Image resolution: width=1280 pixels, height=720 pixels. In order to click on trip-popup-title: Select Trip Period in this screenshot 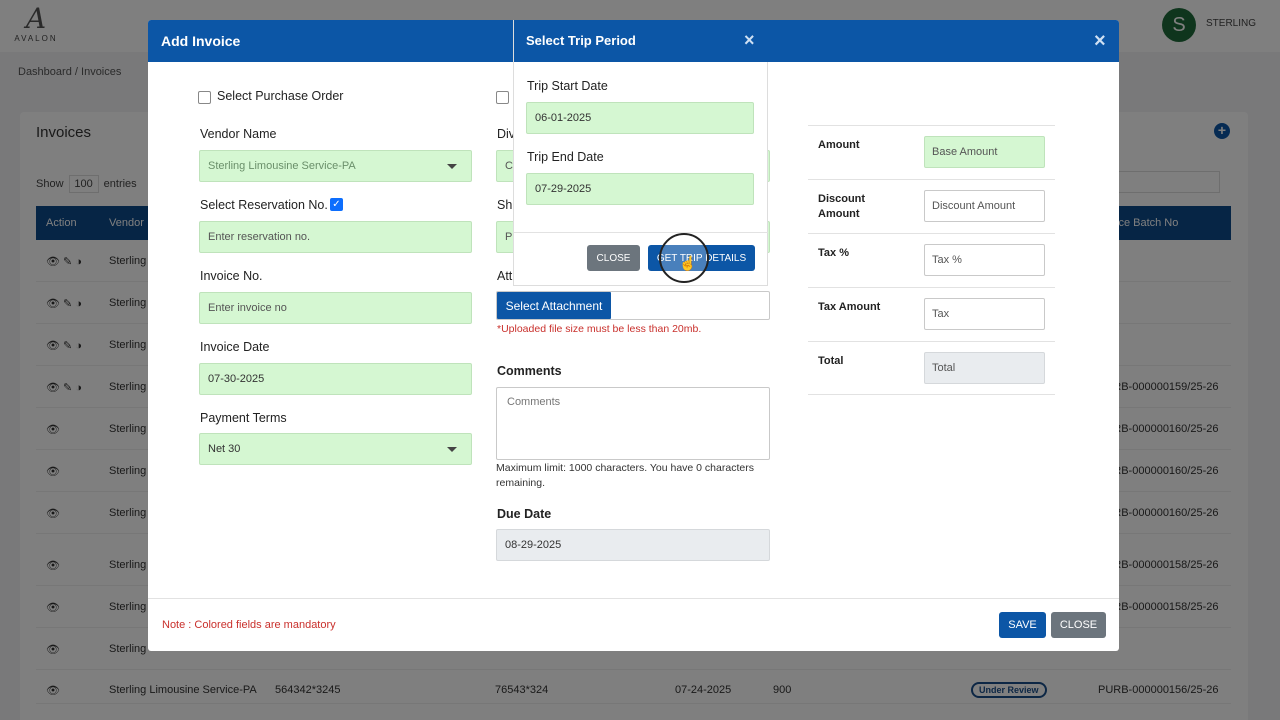, I will do `click(581, 40)`.